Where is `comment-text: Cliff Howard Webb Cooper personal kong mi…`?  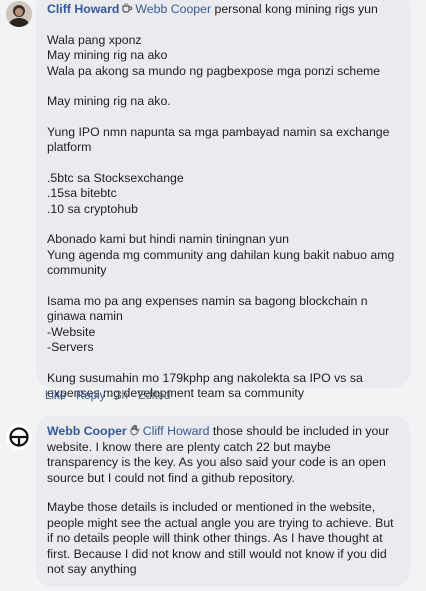 comment-text: Cliff Howard Webb Cooper personal kong mi… is located at coordinates (224, 10).